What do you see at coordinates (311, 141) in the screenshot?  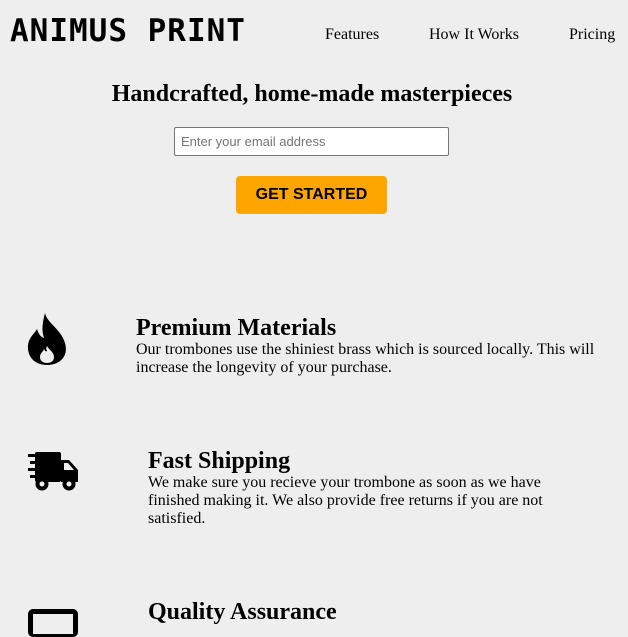 I see `email-input` at bounding box center [311, 141].